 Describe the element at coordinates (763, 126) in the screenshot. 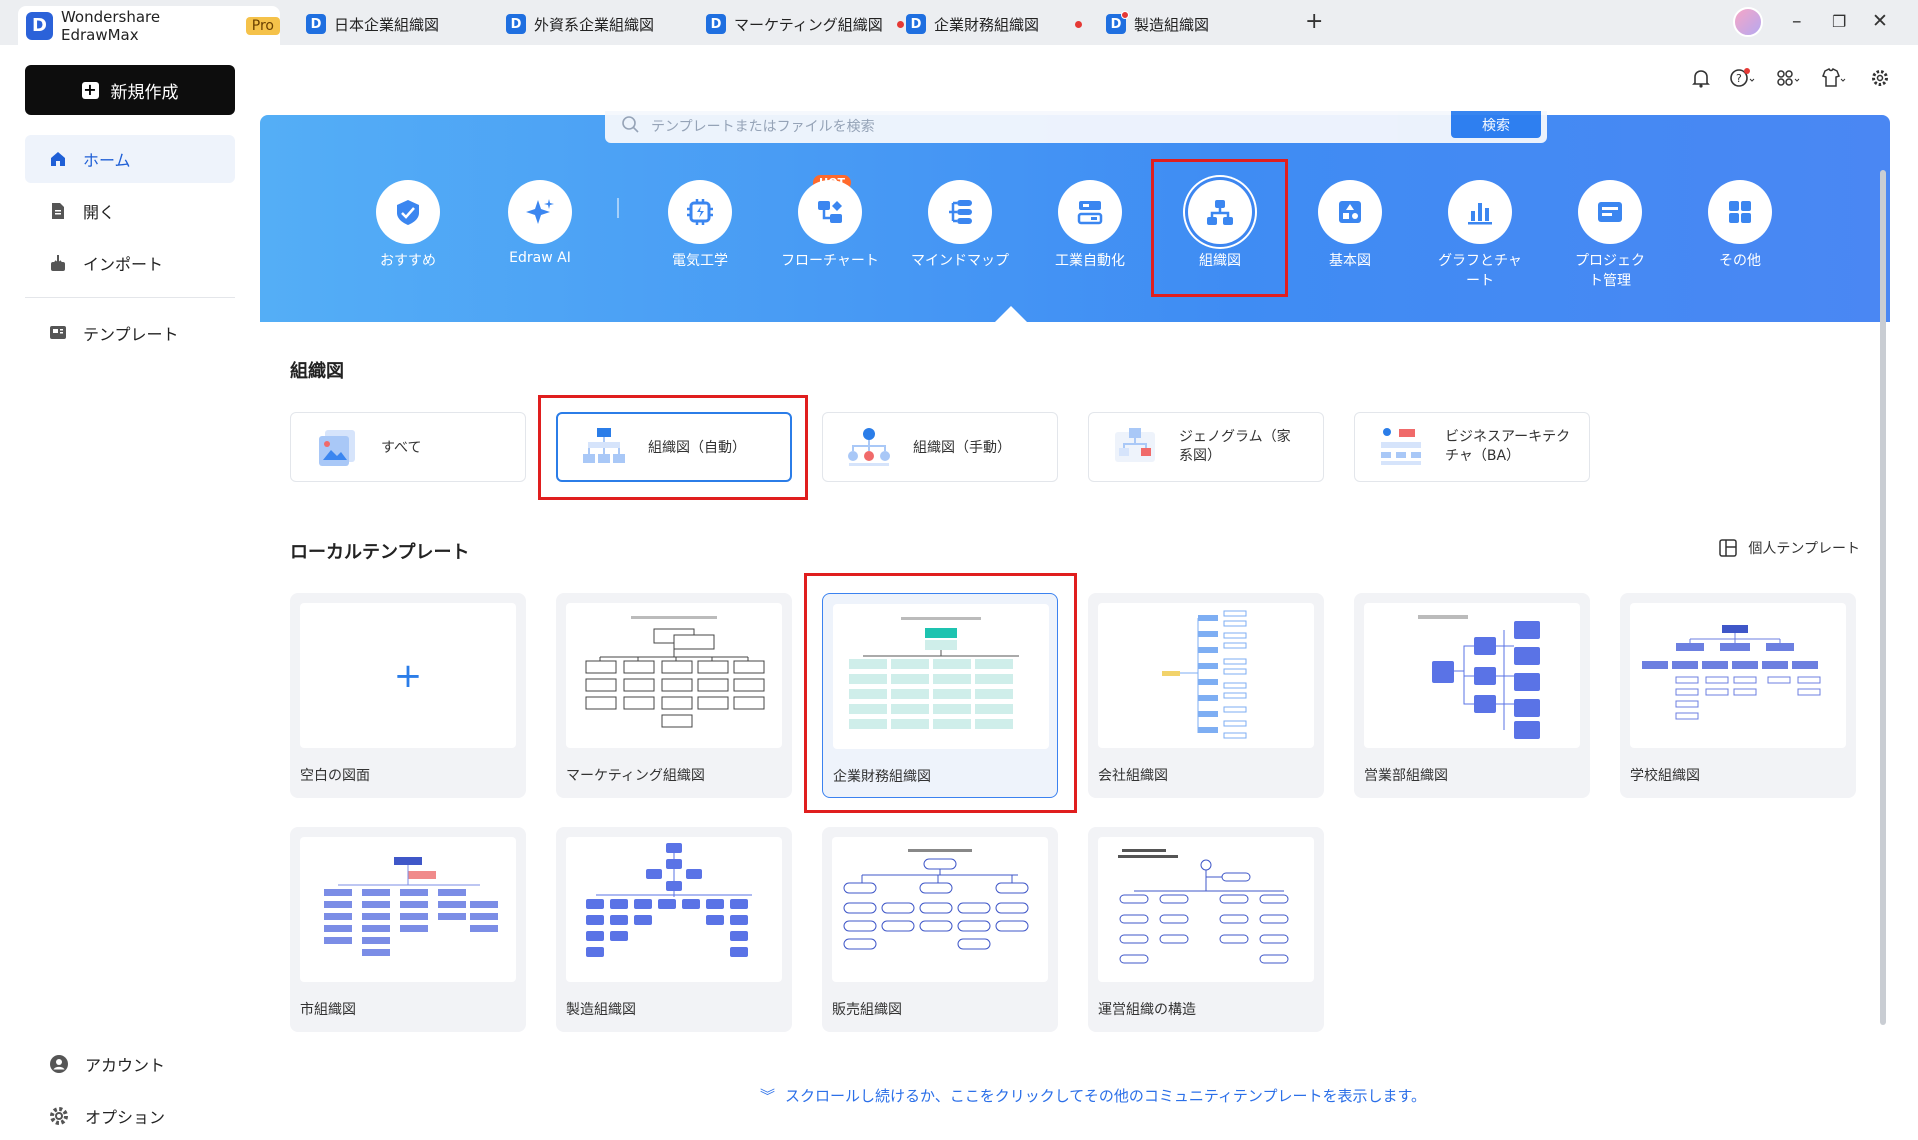

I see `search-input: テンプレートまたはファイルを検索` at that location.